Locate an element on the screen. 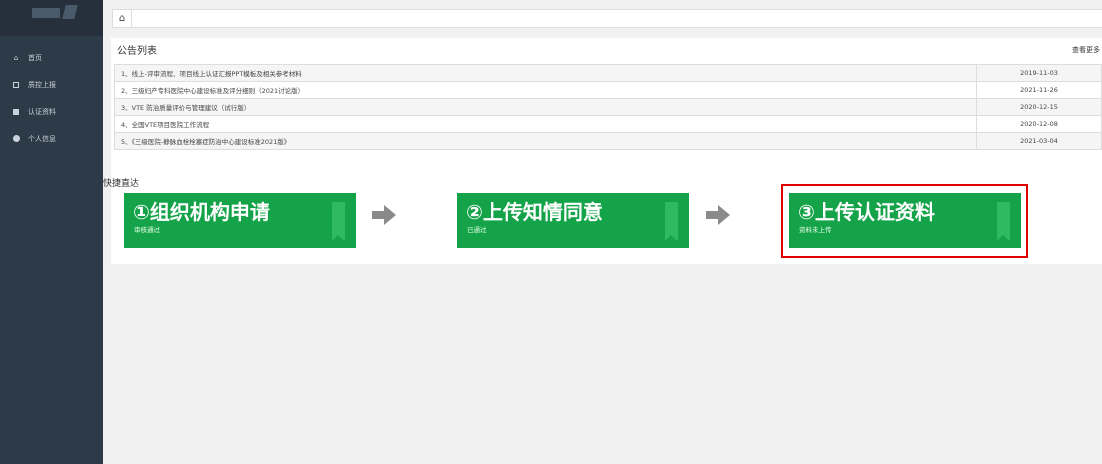  notice-date: 2019-11-03 is located at coordinates (1039, 73).